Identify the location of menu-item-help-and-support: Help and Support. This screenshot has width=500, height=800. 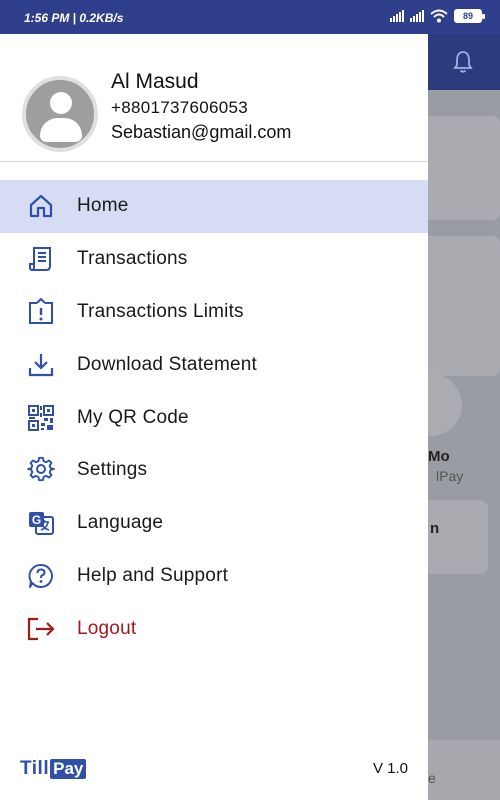
(214, 576).